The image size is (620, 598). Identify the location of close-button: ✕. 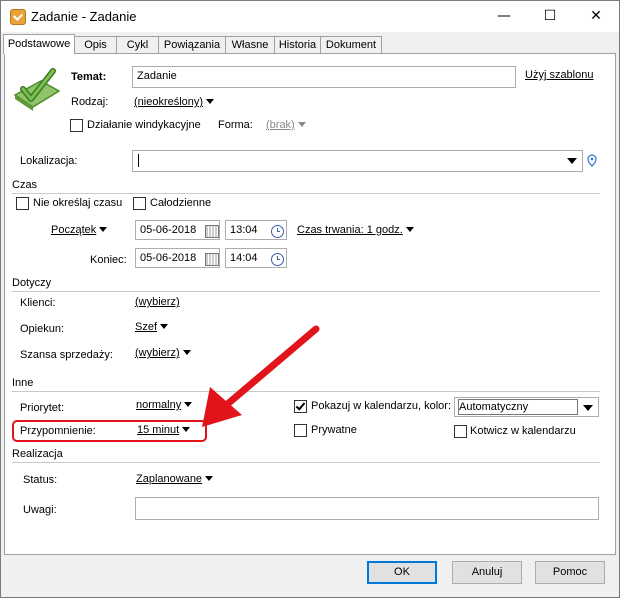
(596, 16).